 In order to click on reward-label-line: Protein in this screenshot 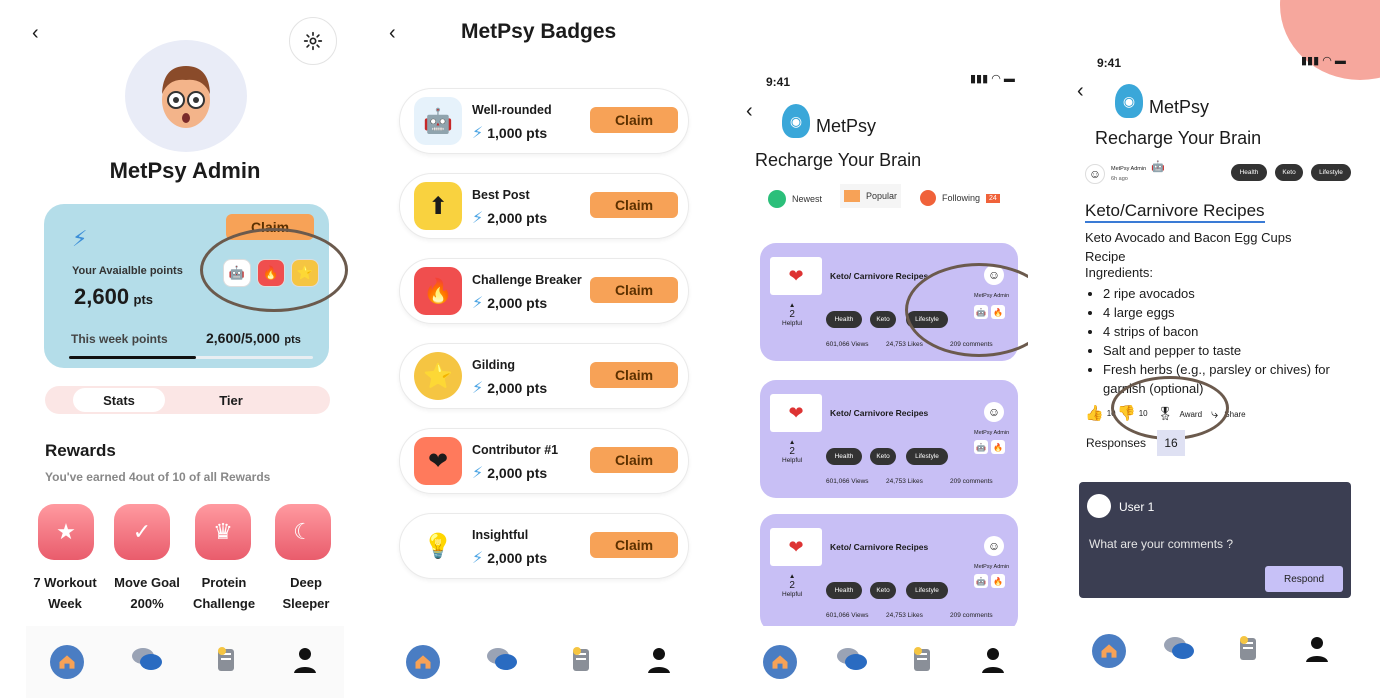, I will do `click(224, 582)`.